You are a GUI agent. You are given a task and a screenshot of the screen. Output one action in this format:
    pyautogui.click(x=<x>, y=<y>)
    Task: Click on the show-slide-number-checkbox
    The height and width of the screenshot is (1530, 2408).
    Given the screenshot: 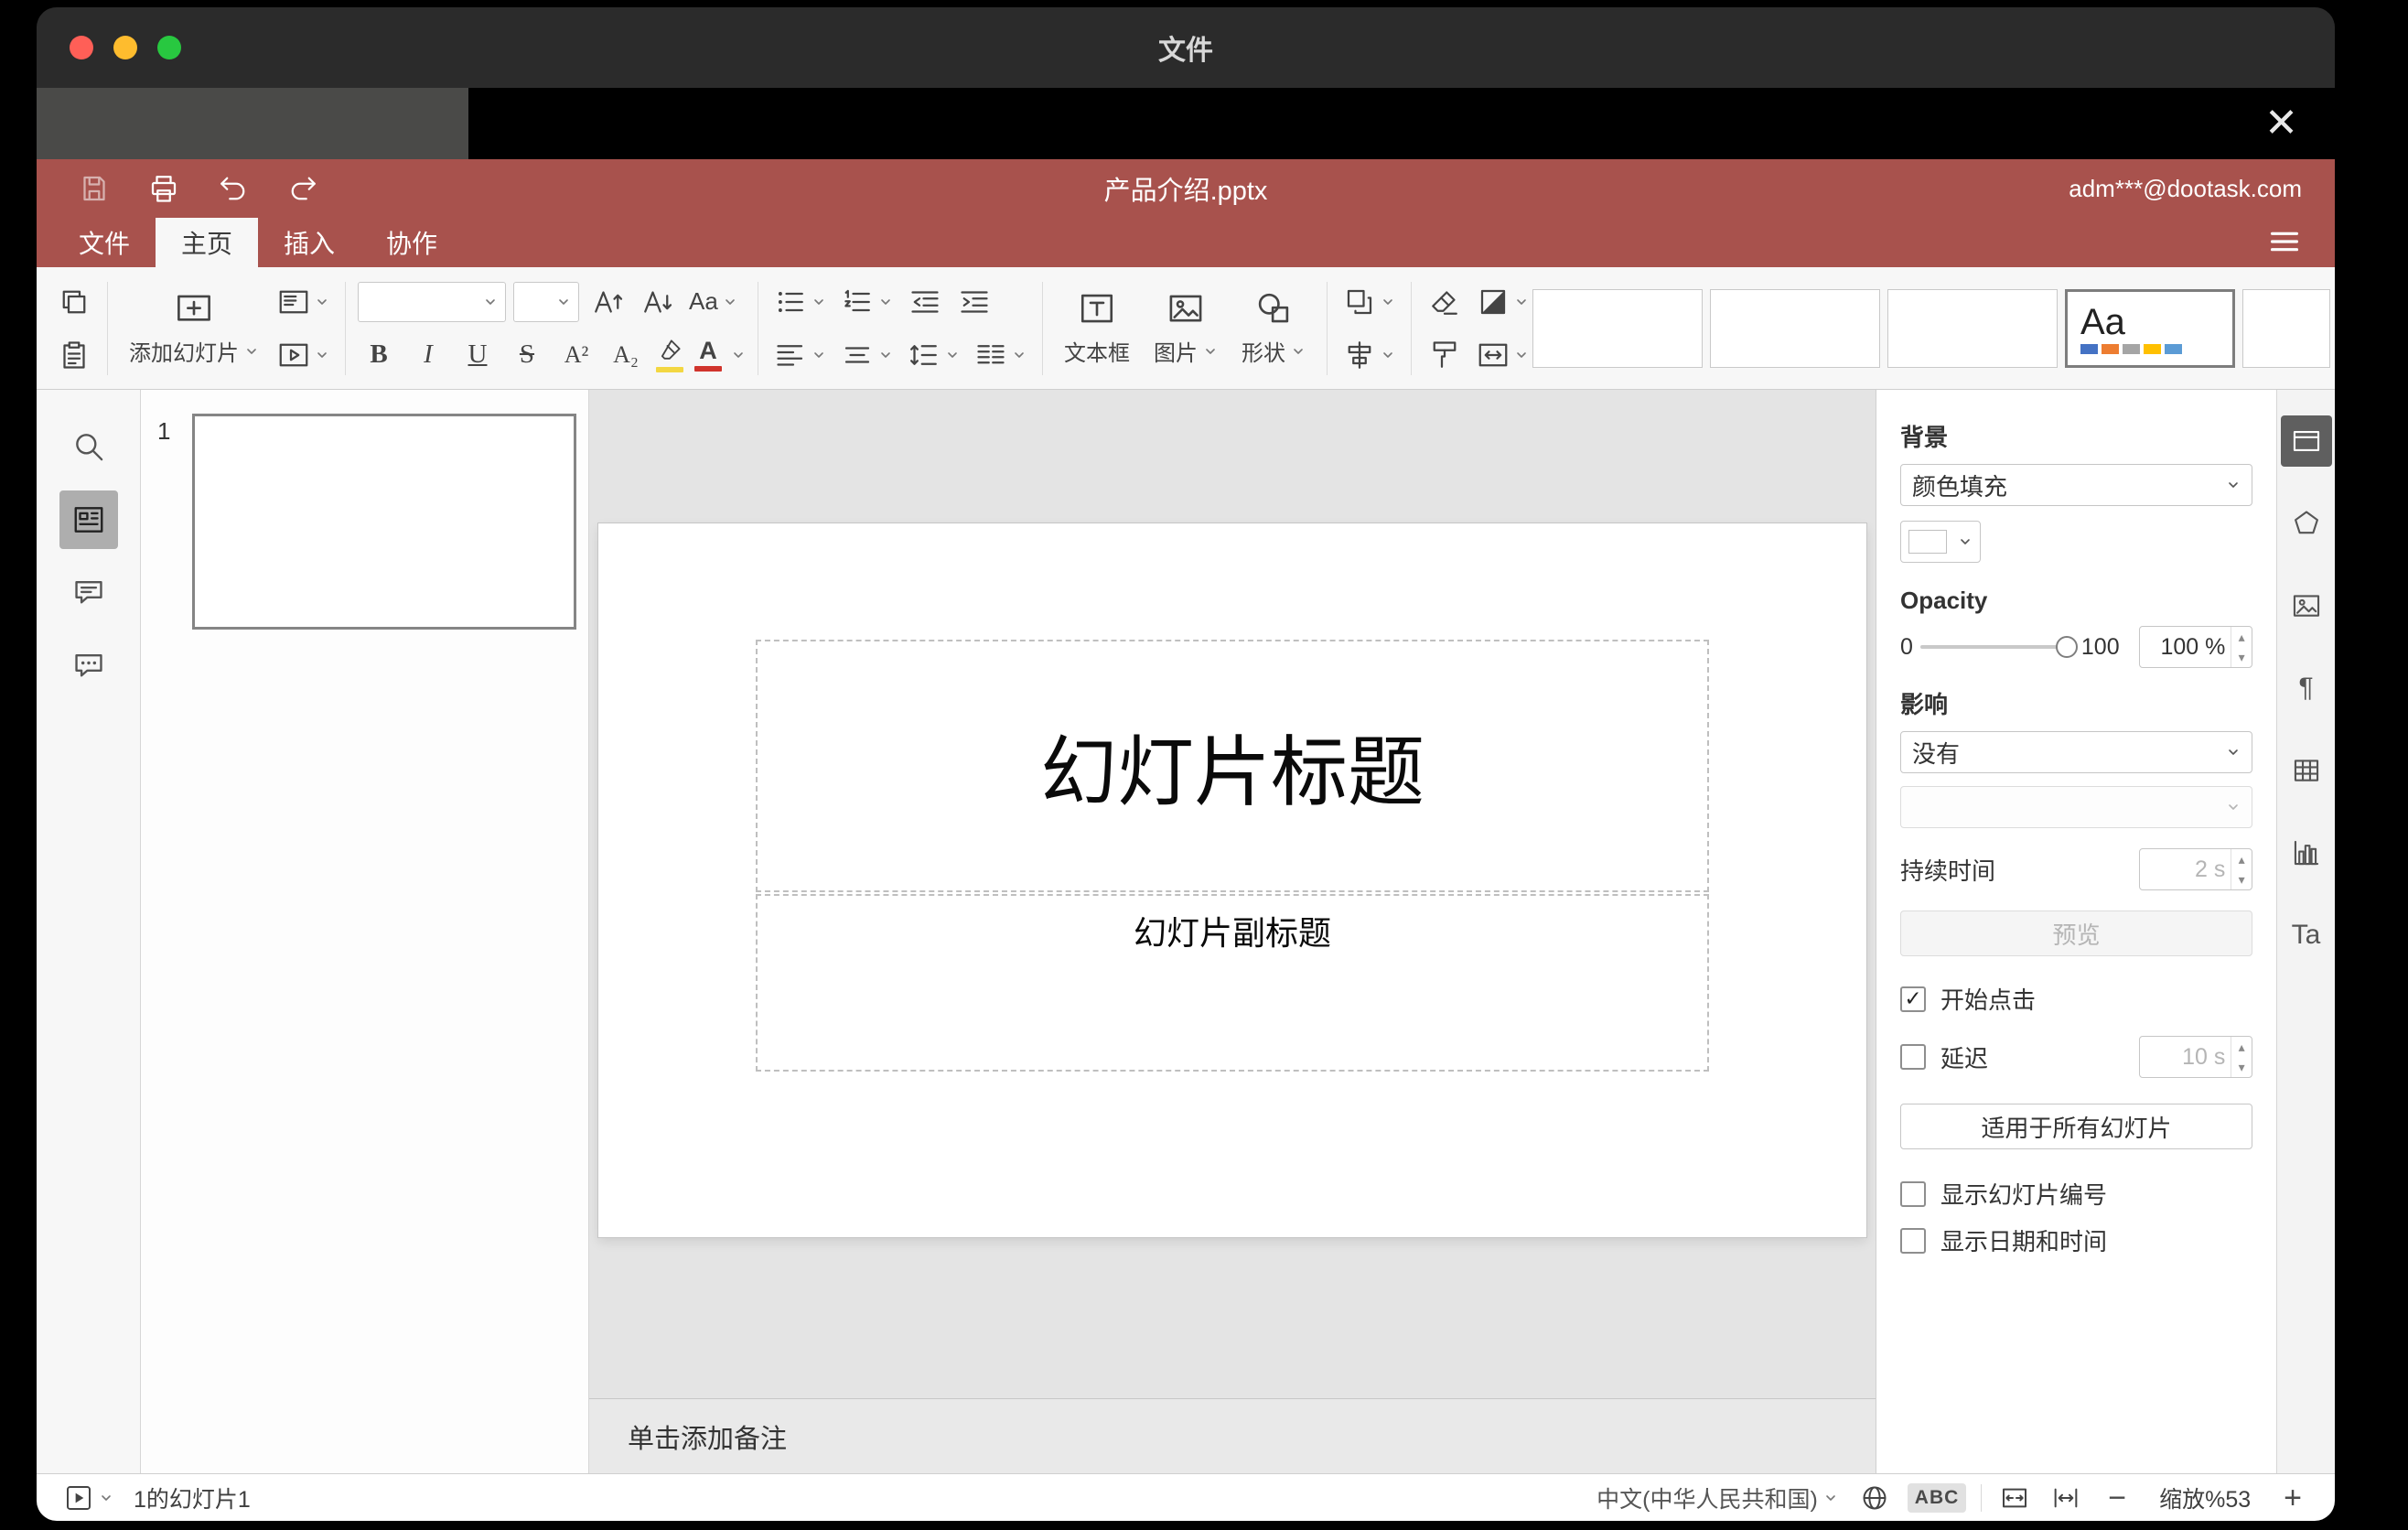 What is the action you would take?
    pyautogui.click(x=1913, y=1193)
    